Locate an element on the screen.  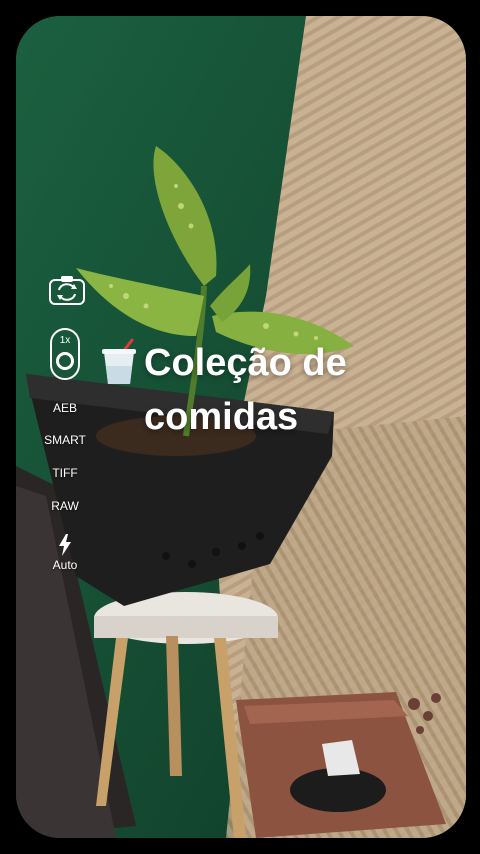
flash-mode-label: Auto is located at coordinates (65, 565).